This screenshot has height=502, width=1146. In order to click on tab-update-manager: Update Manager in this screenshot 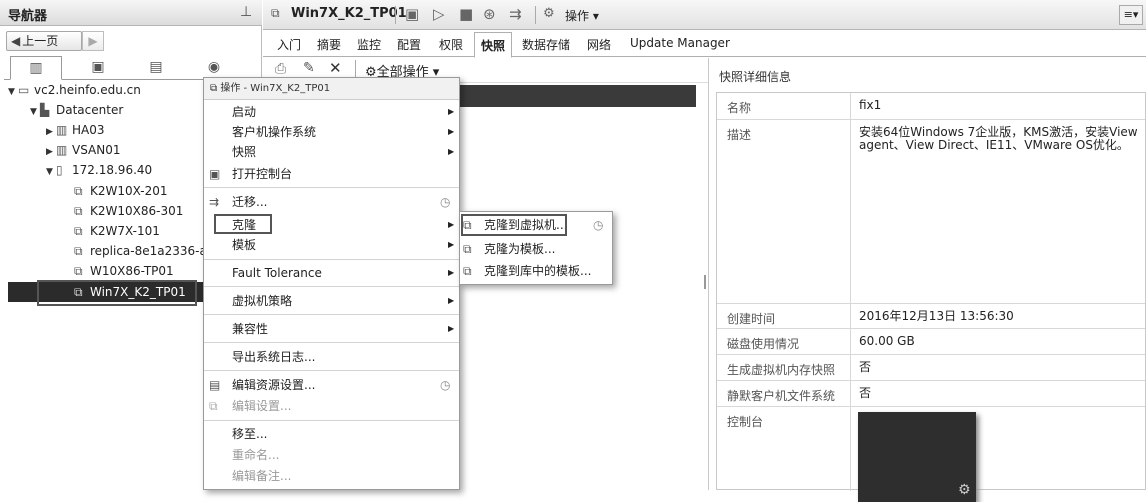, I will do `click(680, 43)`.